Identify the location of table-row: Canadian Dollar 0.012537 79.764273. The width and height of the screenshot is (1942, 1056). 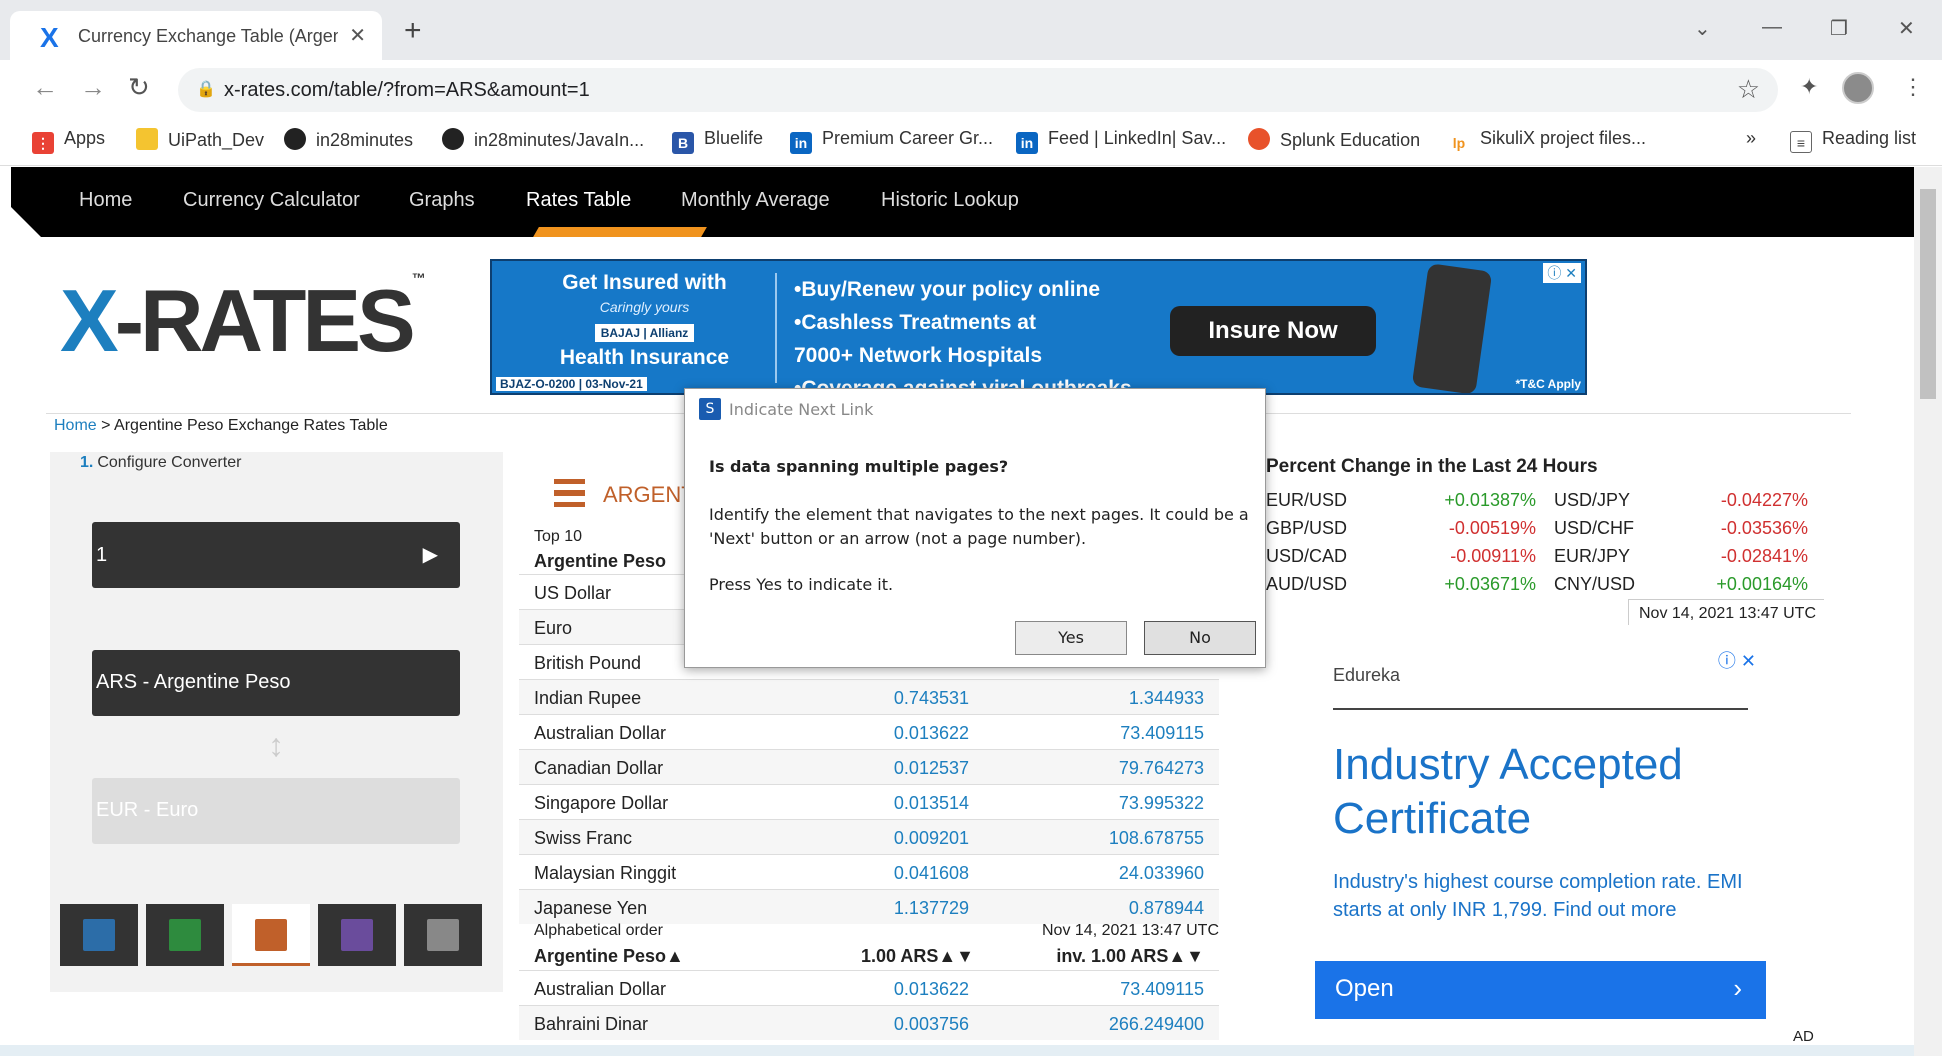
(869, 766).